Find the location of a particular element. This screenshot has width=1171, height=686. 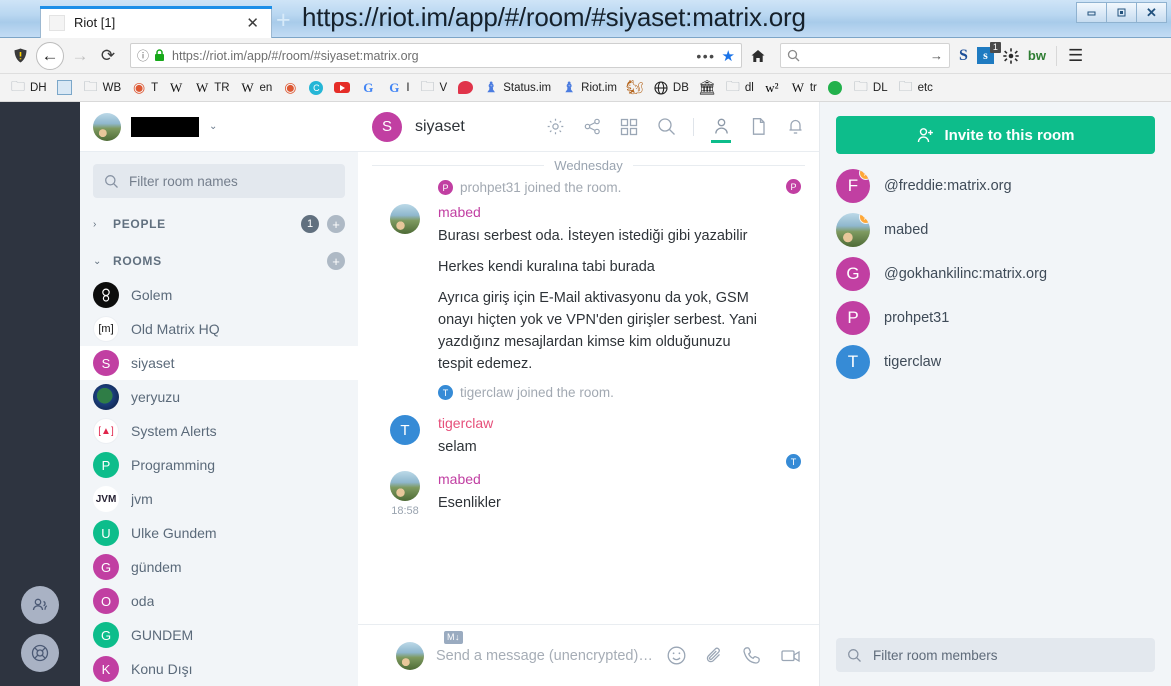

back-button: ← is located at coordinates (50, 55).